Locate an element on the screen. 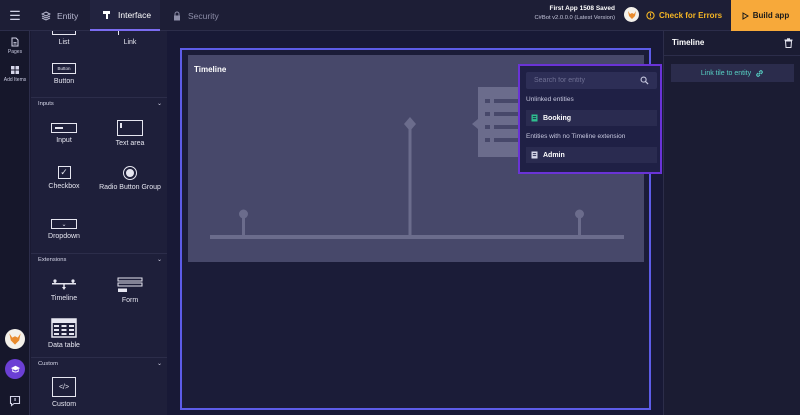  menu-icon: ☰ is located at coordinates (15, 15).